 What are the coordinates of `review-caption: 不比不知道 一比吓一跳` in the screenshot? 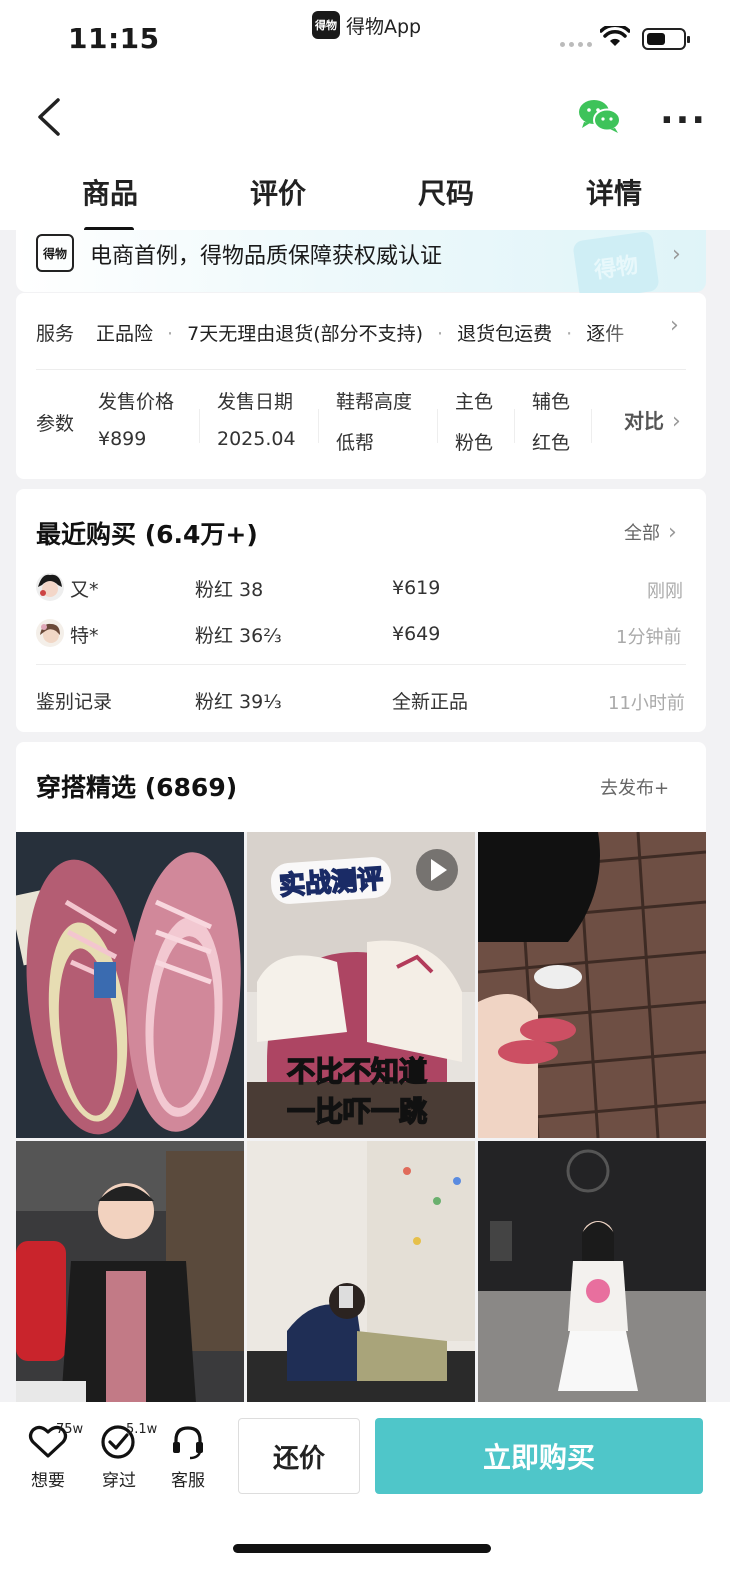 It's located at (357, 1091).